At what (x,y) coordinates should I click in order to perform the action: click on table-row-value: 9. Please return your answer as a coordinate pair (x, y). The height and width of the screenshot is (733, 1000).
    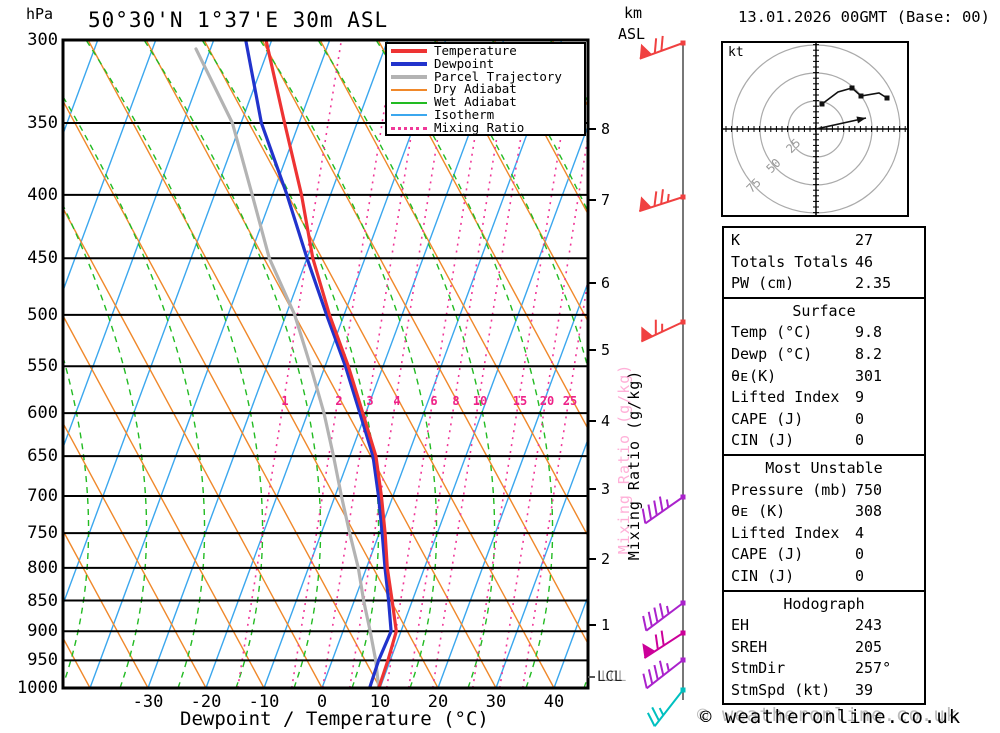
    Looking at the image, I should click on (860, 397).